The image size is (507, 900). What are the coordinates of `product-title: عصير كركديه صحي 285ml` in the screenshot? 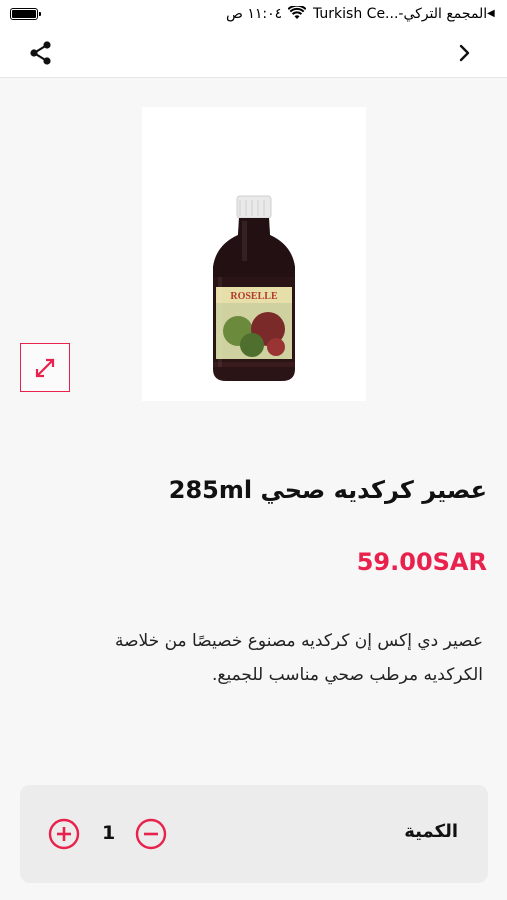 It's located at (327, 490).